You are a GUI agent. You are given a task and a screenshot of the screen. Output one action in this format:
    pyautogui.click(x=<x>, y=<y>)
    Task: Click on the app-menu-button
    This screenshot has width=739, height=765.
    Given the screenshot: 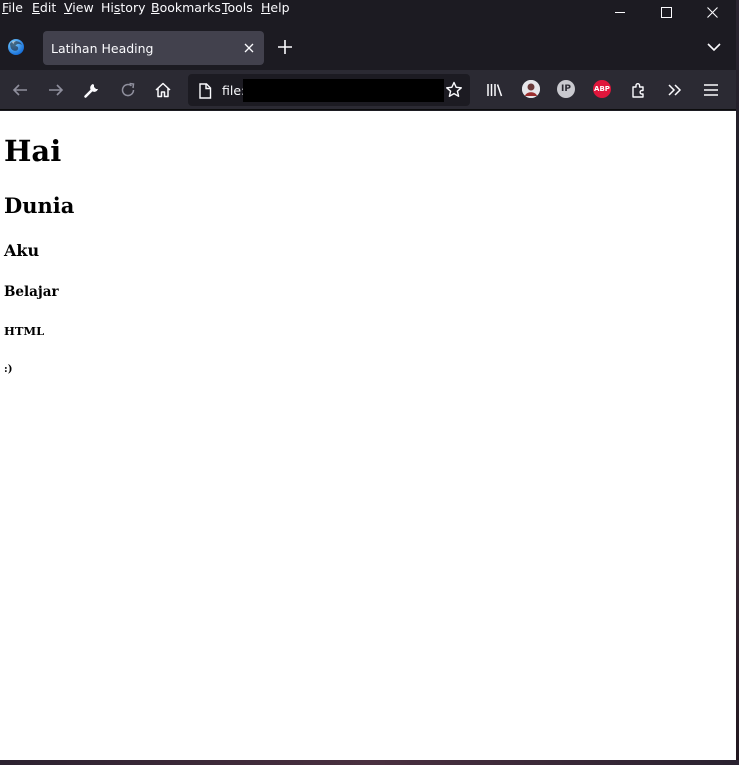 What is the action you would take?
    pyautogui.click(x=711, y=90)
    